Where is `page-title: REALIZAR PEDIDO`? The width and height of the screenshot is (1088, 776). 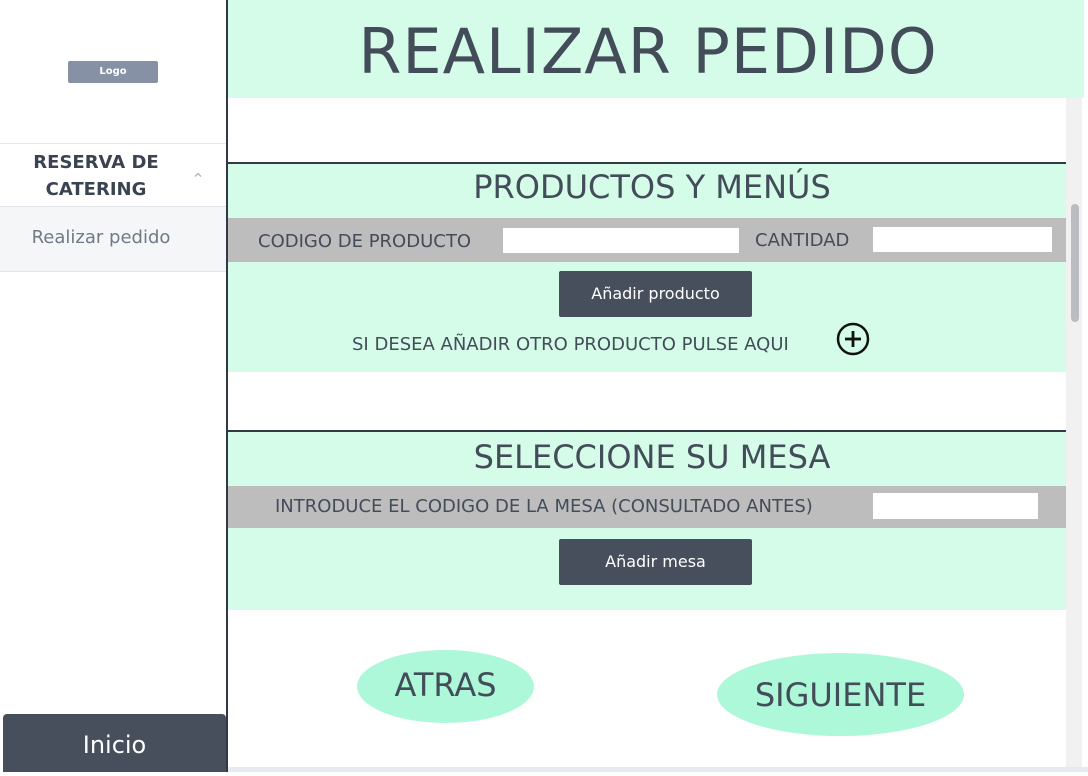
page-title: REALIZAR PEDIDO is located at coordinates (648, 51).